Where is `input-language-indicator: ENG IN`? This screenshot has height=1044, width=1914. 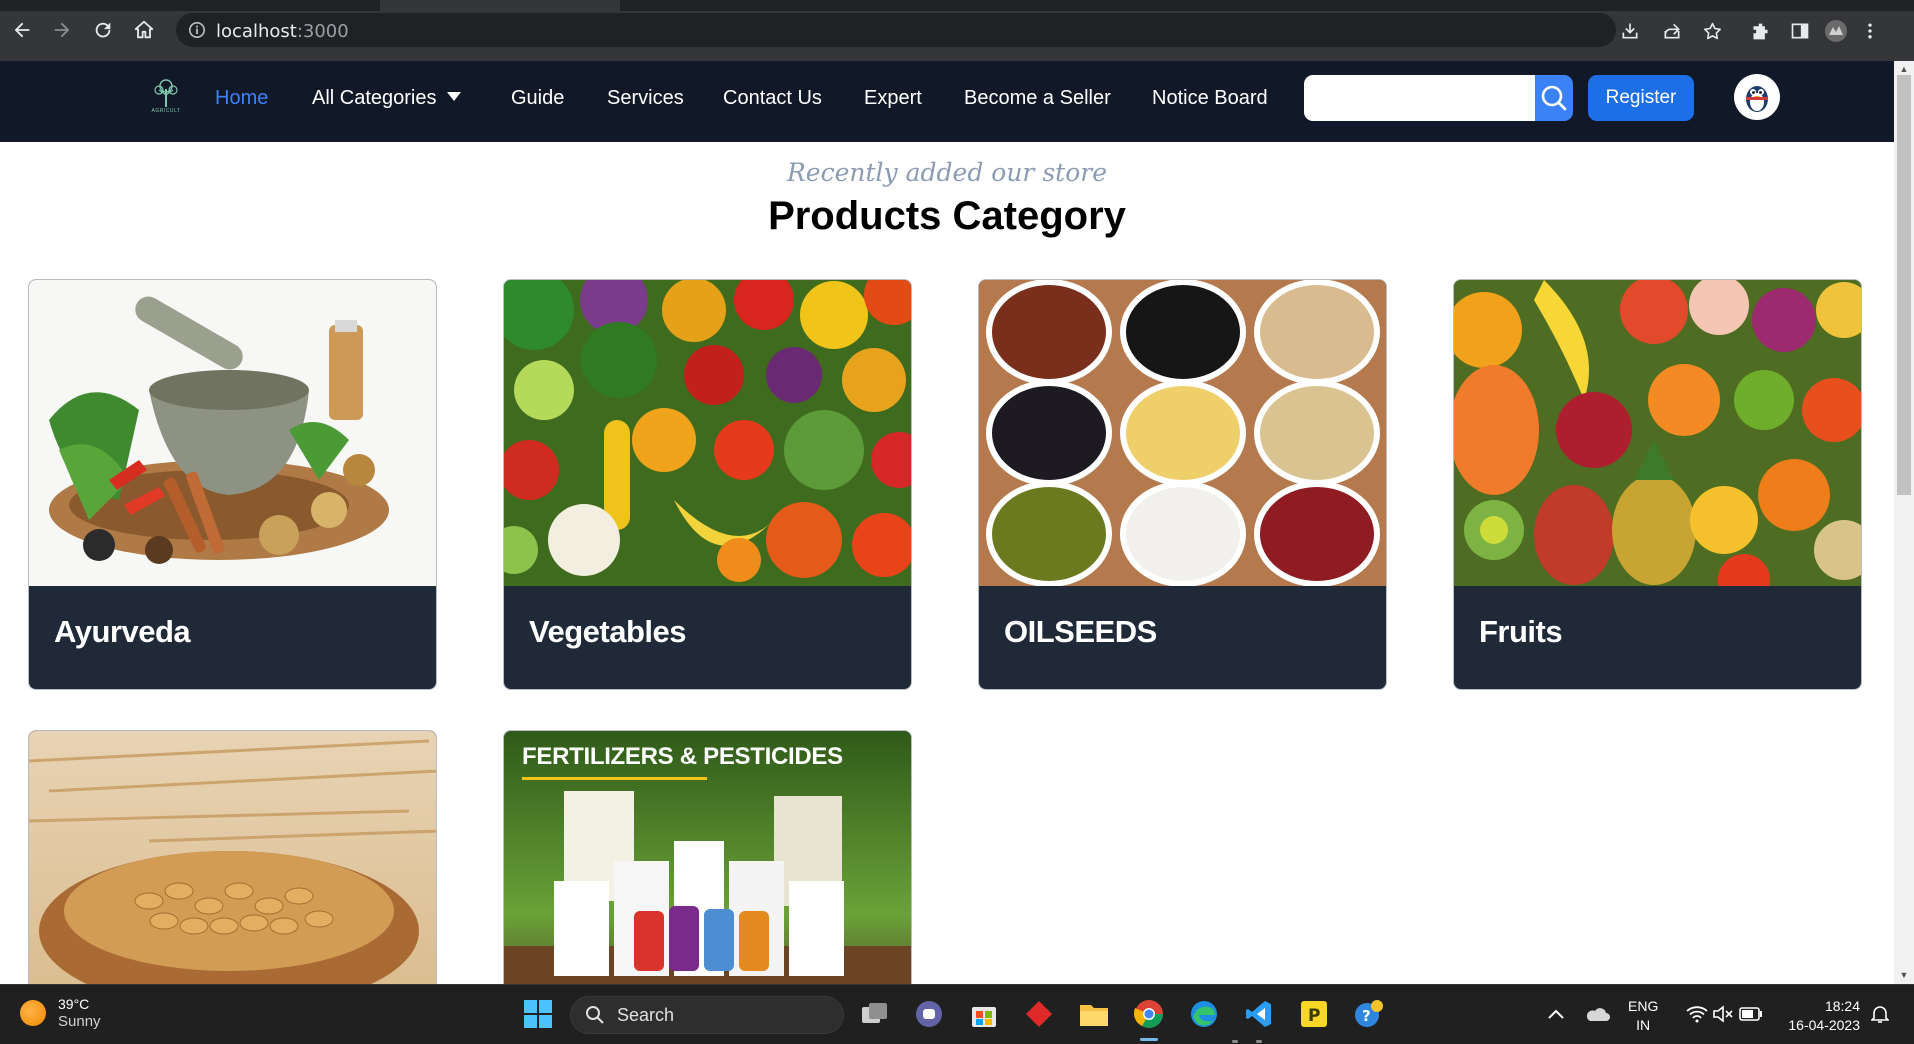
input-language-indicator: ENG IN is located at coordinates (1643, 1016).